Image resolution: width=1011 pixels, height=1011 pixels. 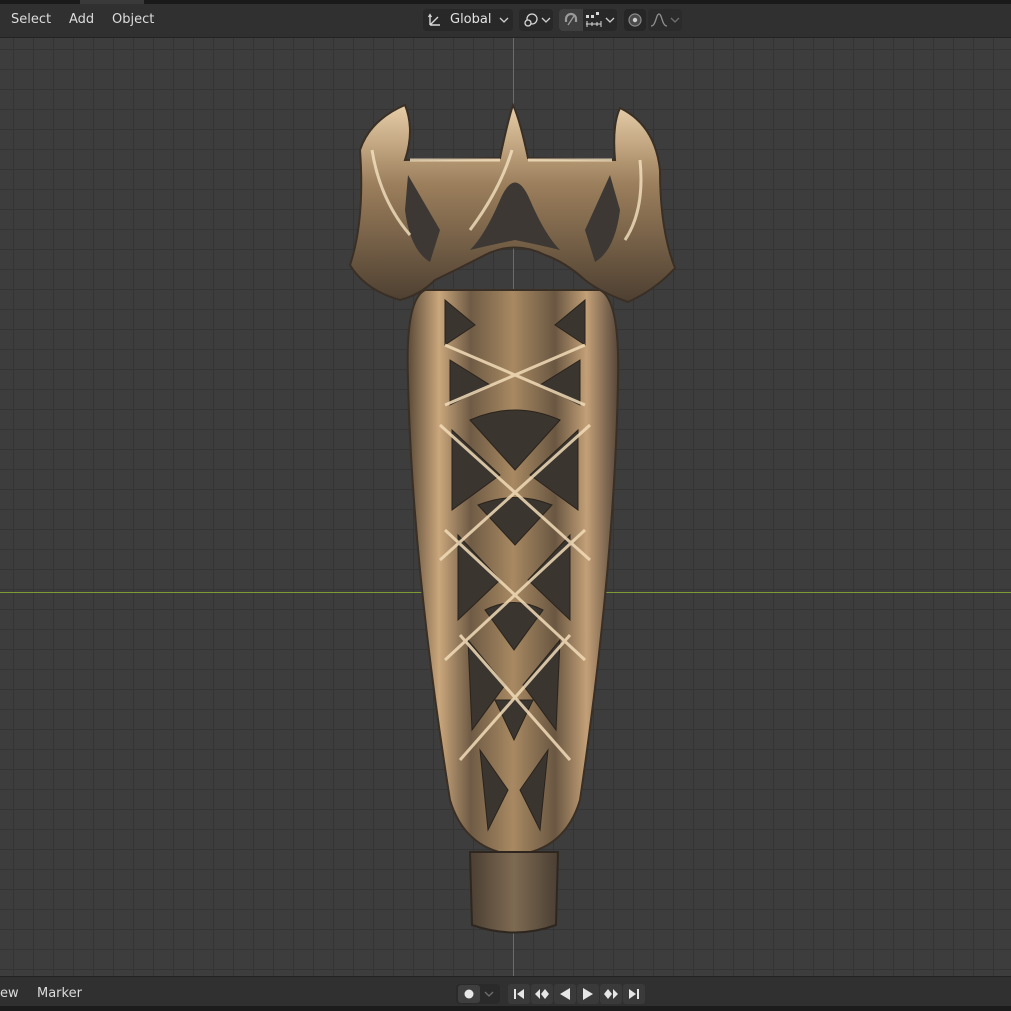 I want to click on view-menu: ew, so click(x=9, y=993).